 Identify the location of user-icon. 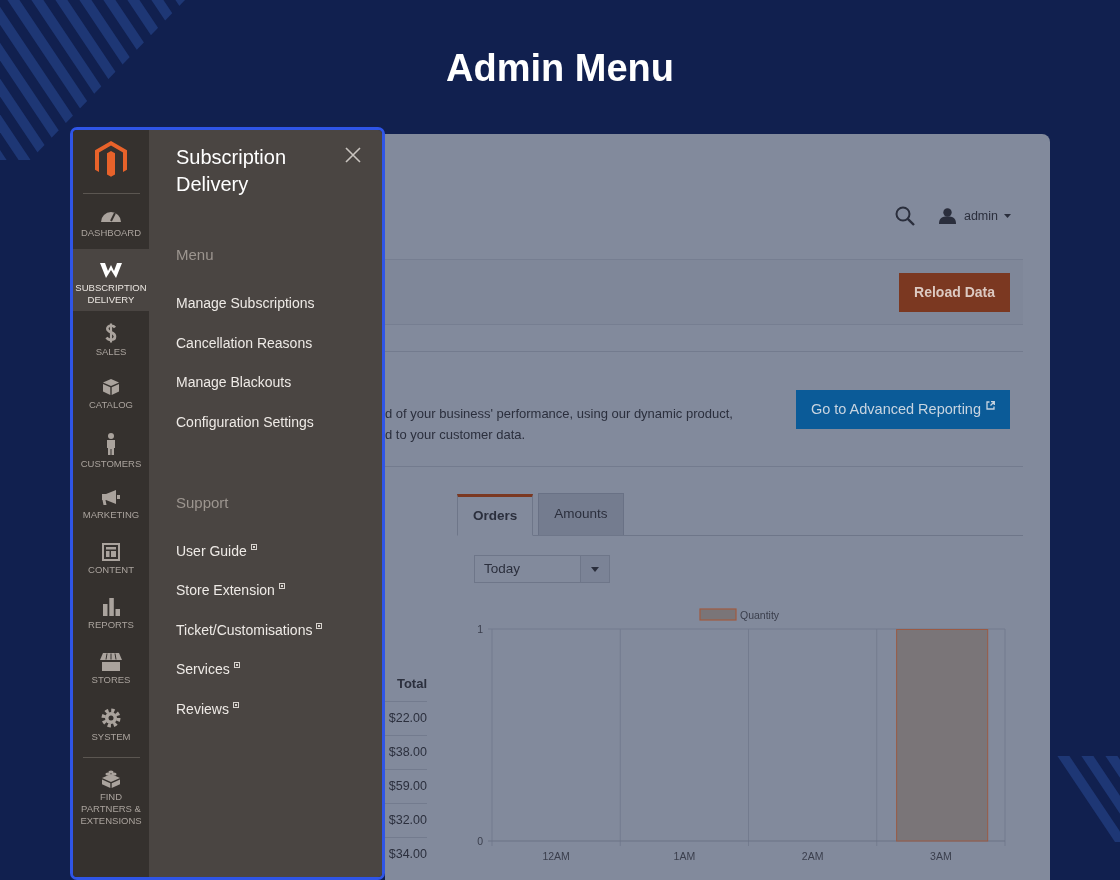
(947, 216).